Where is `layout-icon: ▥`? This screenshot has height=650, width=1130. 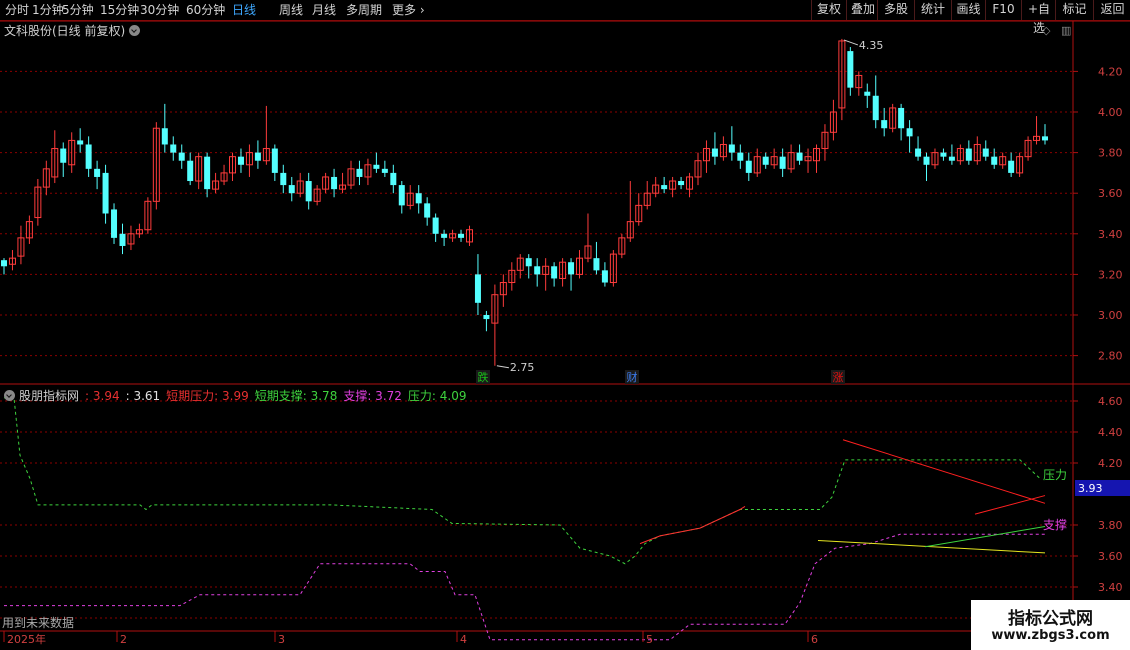 layout-icon: ▥ is located at coordinates (1066, 30).